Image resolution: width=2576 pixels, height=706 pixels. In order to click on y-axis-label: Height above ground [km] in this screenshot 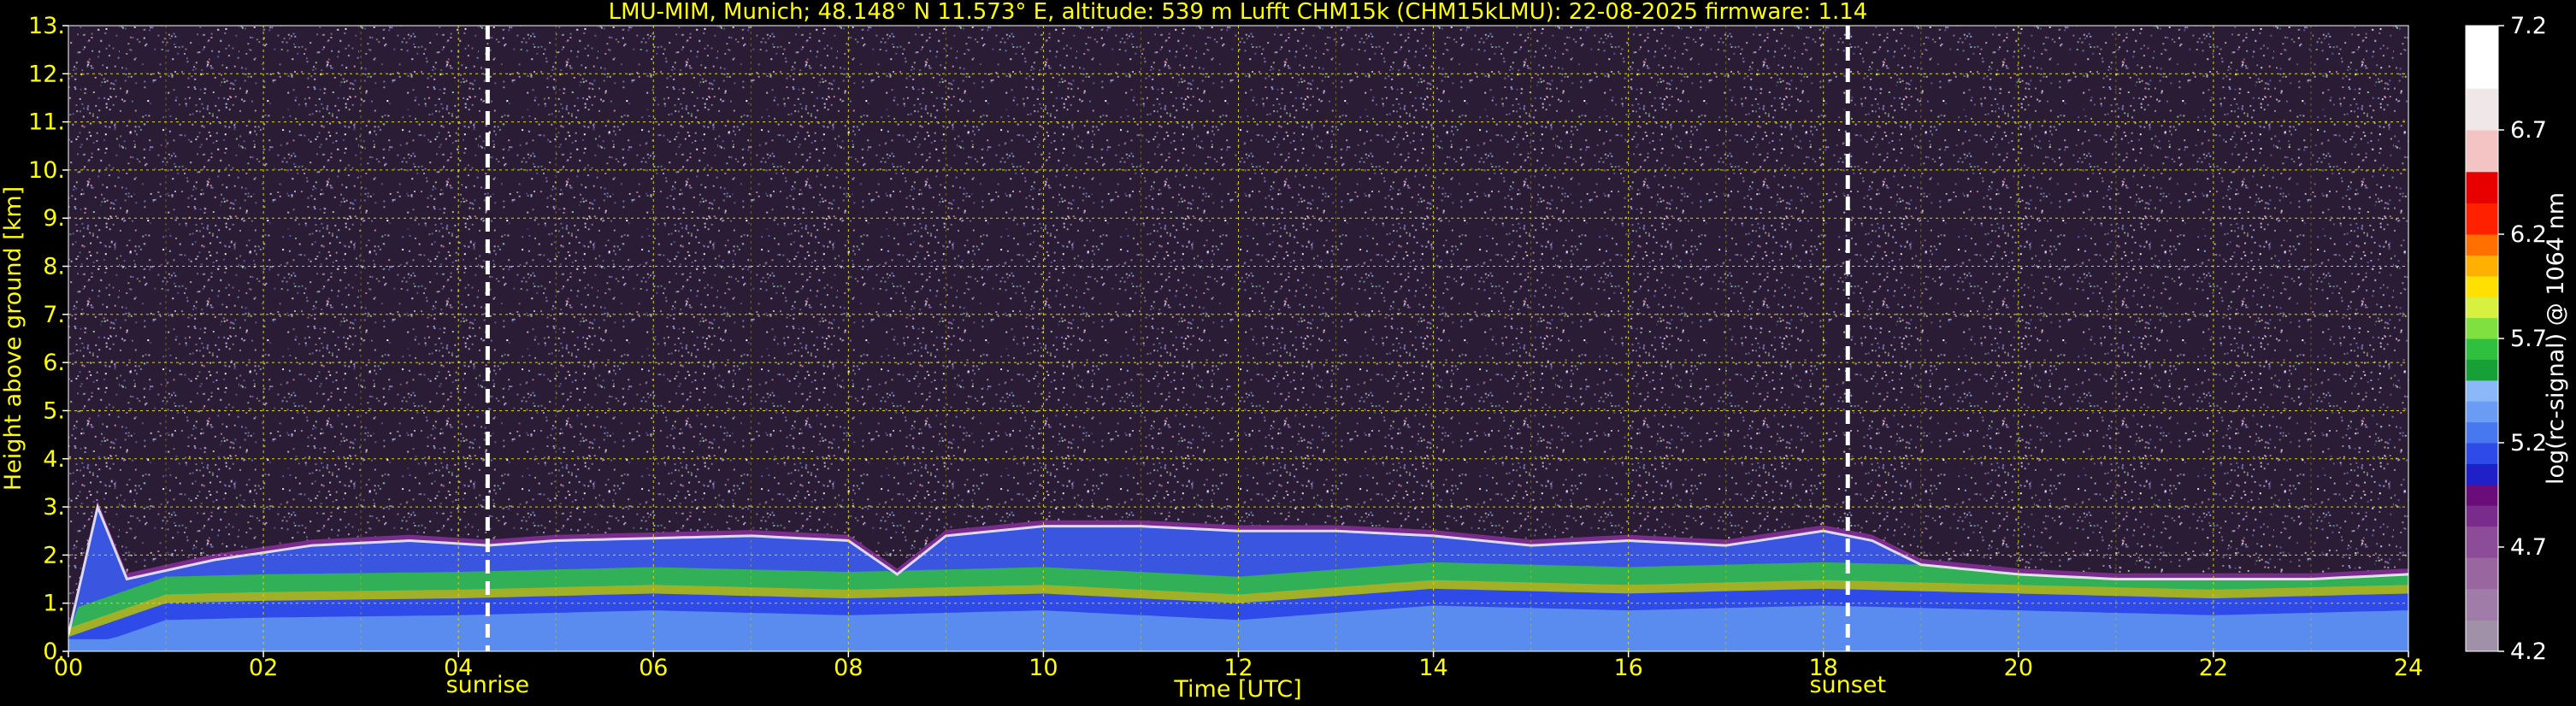, I will do `click(14, 338)`.